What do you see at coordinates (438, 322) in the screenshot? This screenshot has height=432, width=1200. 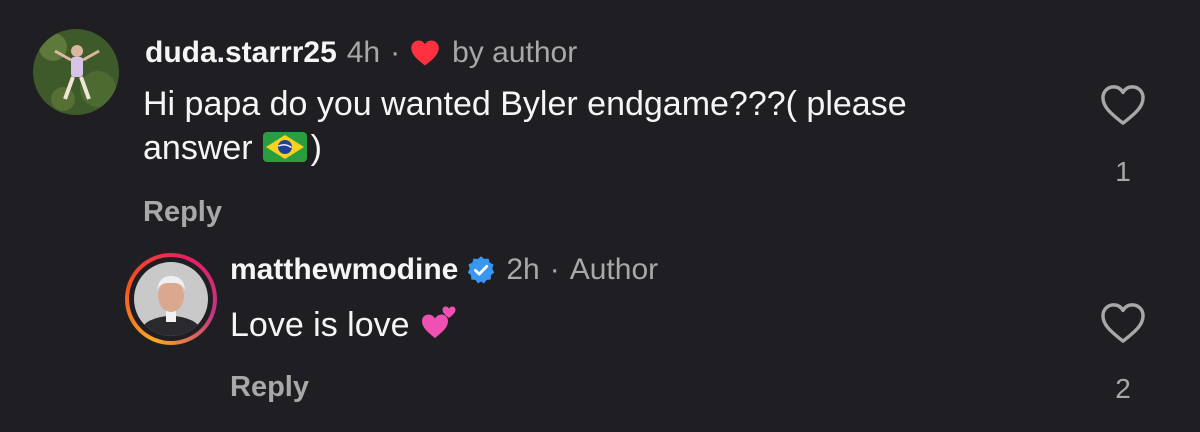 I see `two-hearts-emoji` at bounding box center [438, 322].